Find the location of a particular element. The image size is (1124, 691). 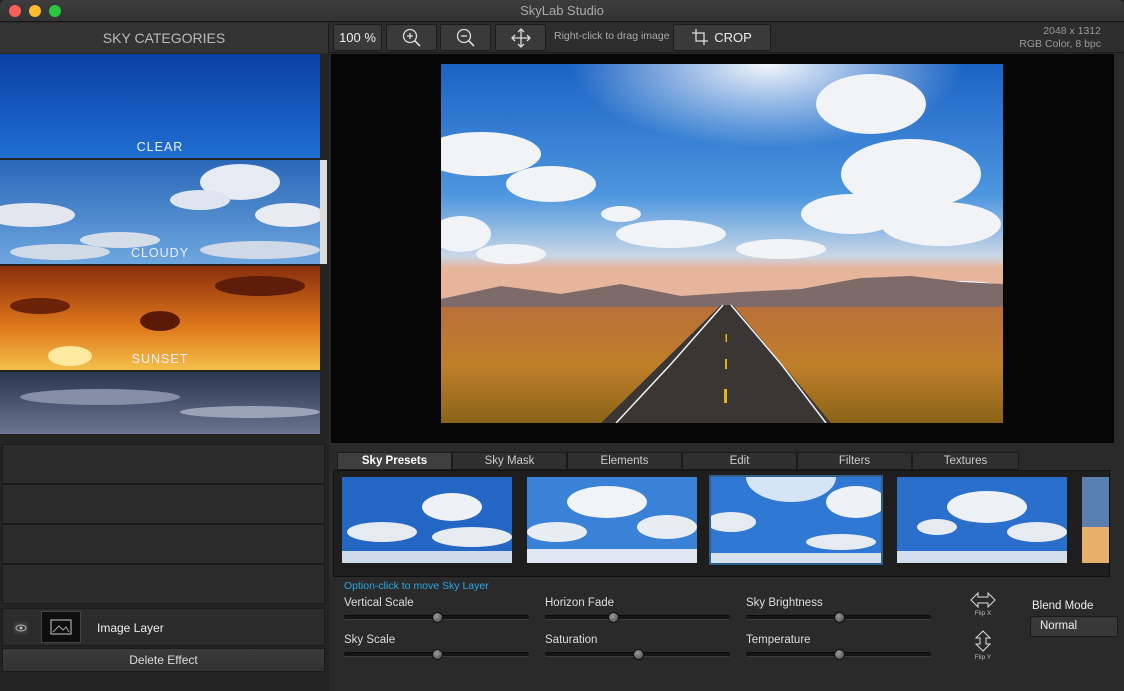

slider-label: Saturation is located at coordinates (571, 640).